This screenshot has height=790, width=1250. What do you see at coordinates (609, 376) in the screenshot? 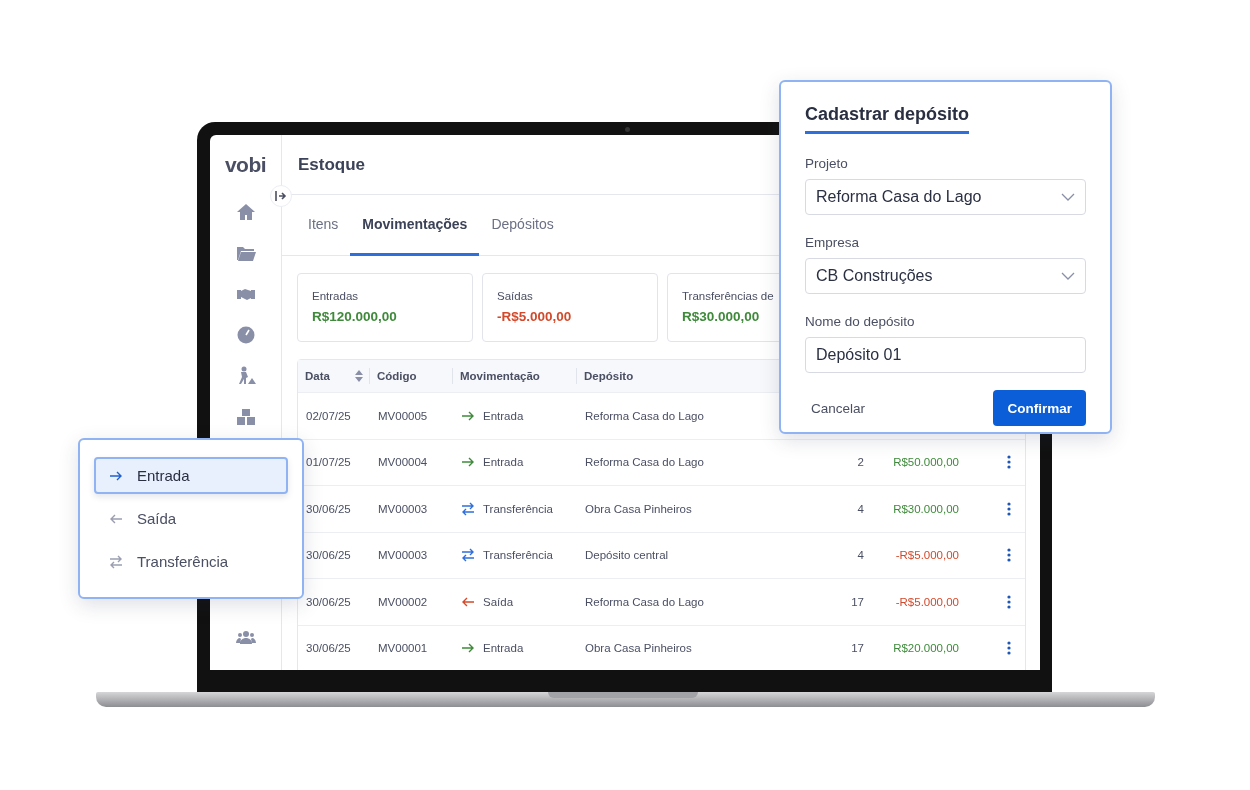
I see `column-header: Depósito` at bounding box center [609, 376].